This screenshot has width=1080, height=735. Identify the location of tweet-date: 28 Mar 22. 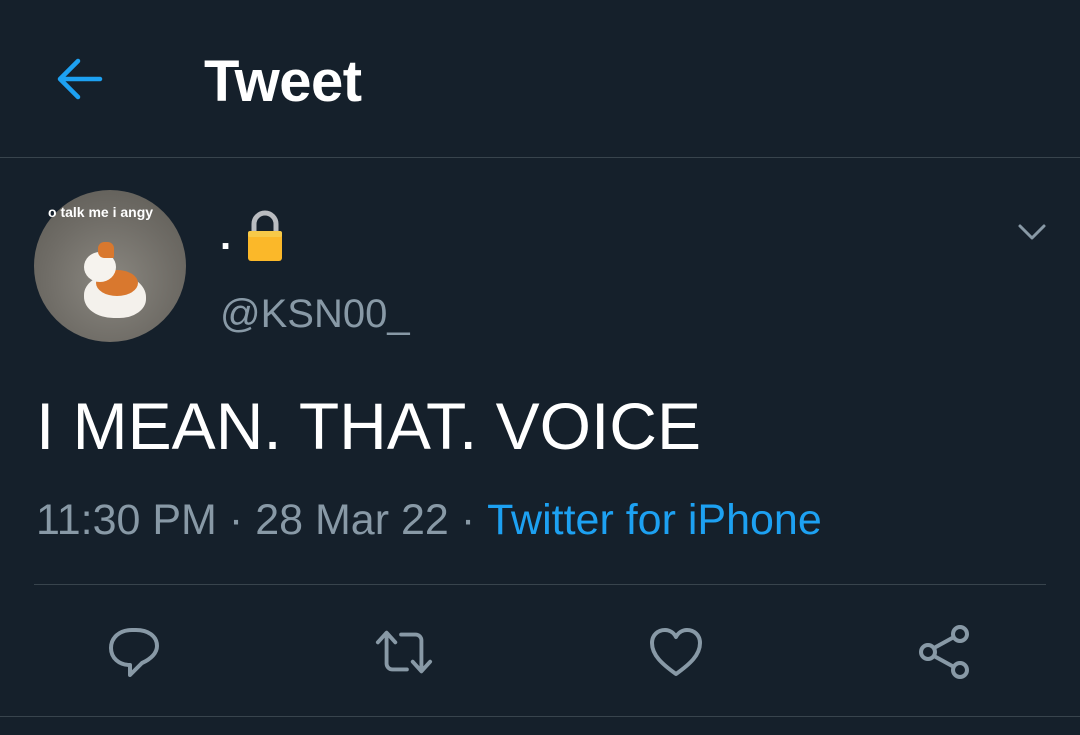
(352, 520).